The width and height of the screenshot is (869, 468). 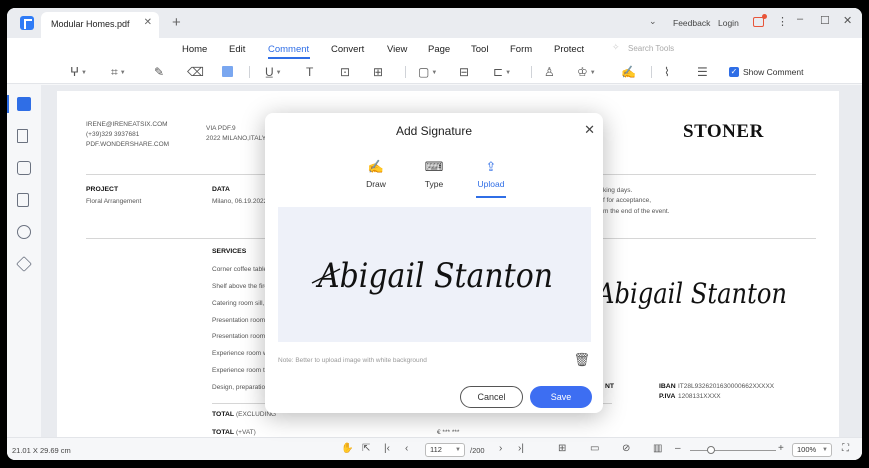 I want to click on last-page-icon: ›|, so click(x=521, y=448).